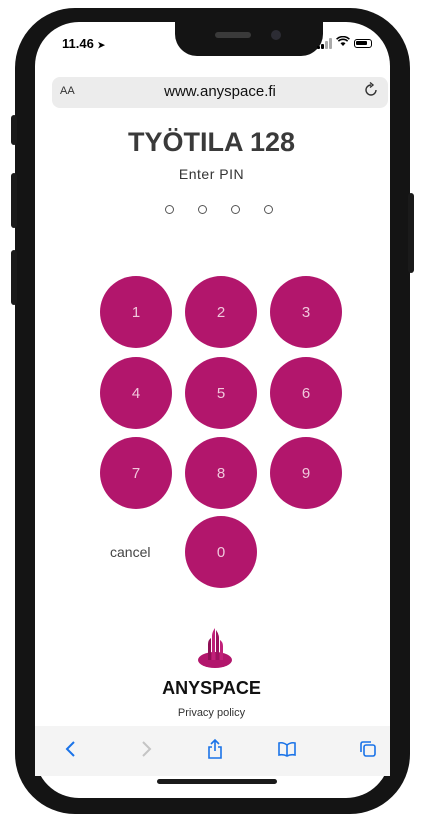 The width and height of the screenshot is (423, 819). What do you see at coordinates (130, 552) in the screenshot?
I see `cancel-button: cancel` at bounding box center [130, 552].